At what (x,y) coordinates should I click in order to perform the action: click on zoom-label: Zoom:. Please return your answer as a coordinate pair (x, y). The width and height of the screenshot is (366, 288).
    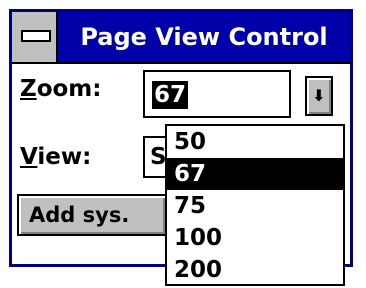
    Looking at the image, I should click on (60, 89).